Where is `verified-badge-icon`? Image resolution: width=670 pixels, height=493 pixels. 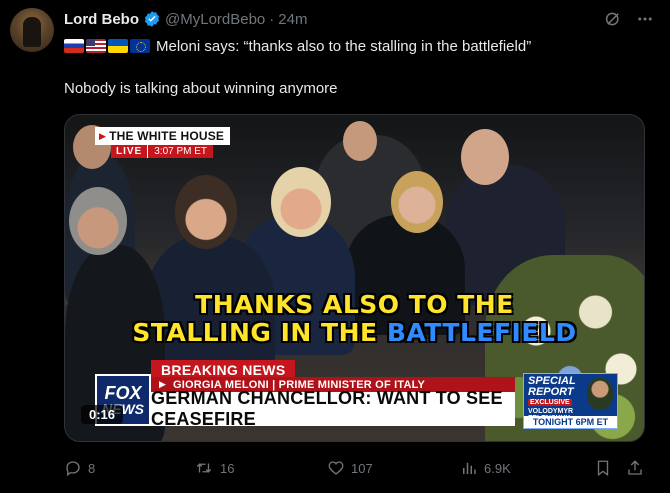
verified-badge-icon is located at coordinates (152, 19).